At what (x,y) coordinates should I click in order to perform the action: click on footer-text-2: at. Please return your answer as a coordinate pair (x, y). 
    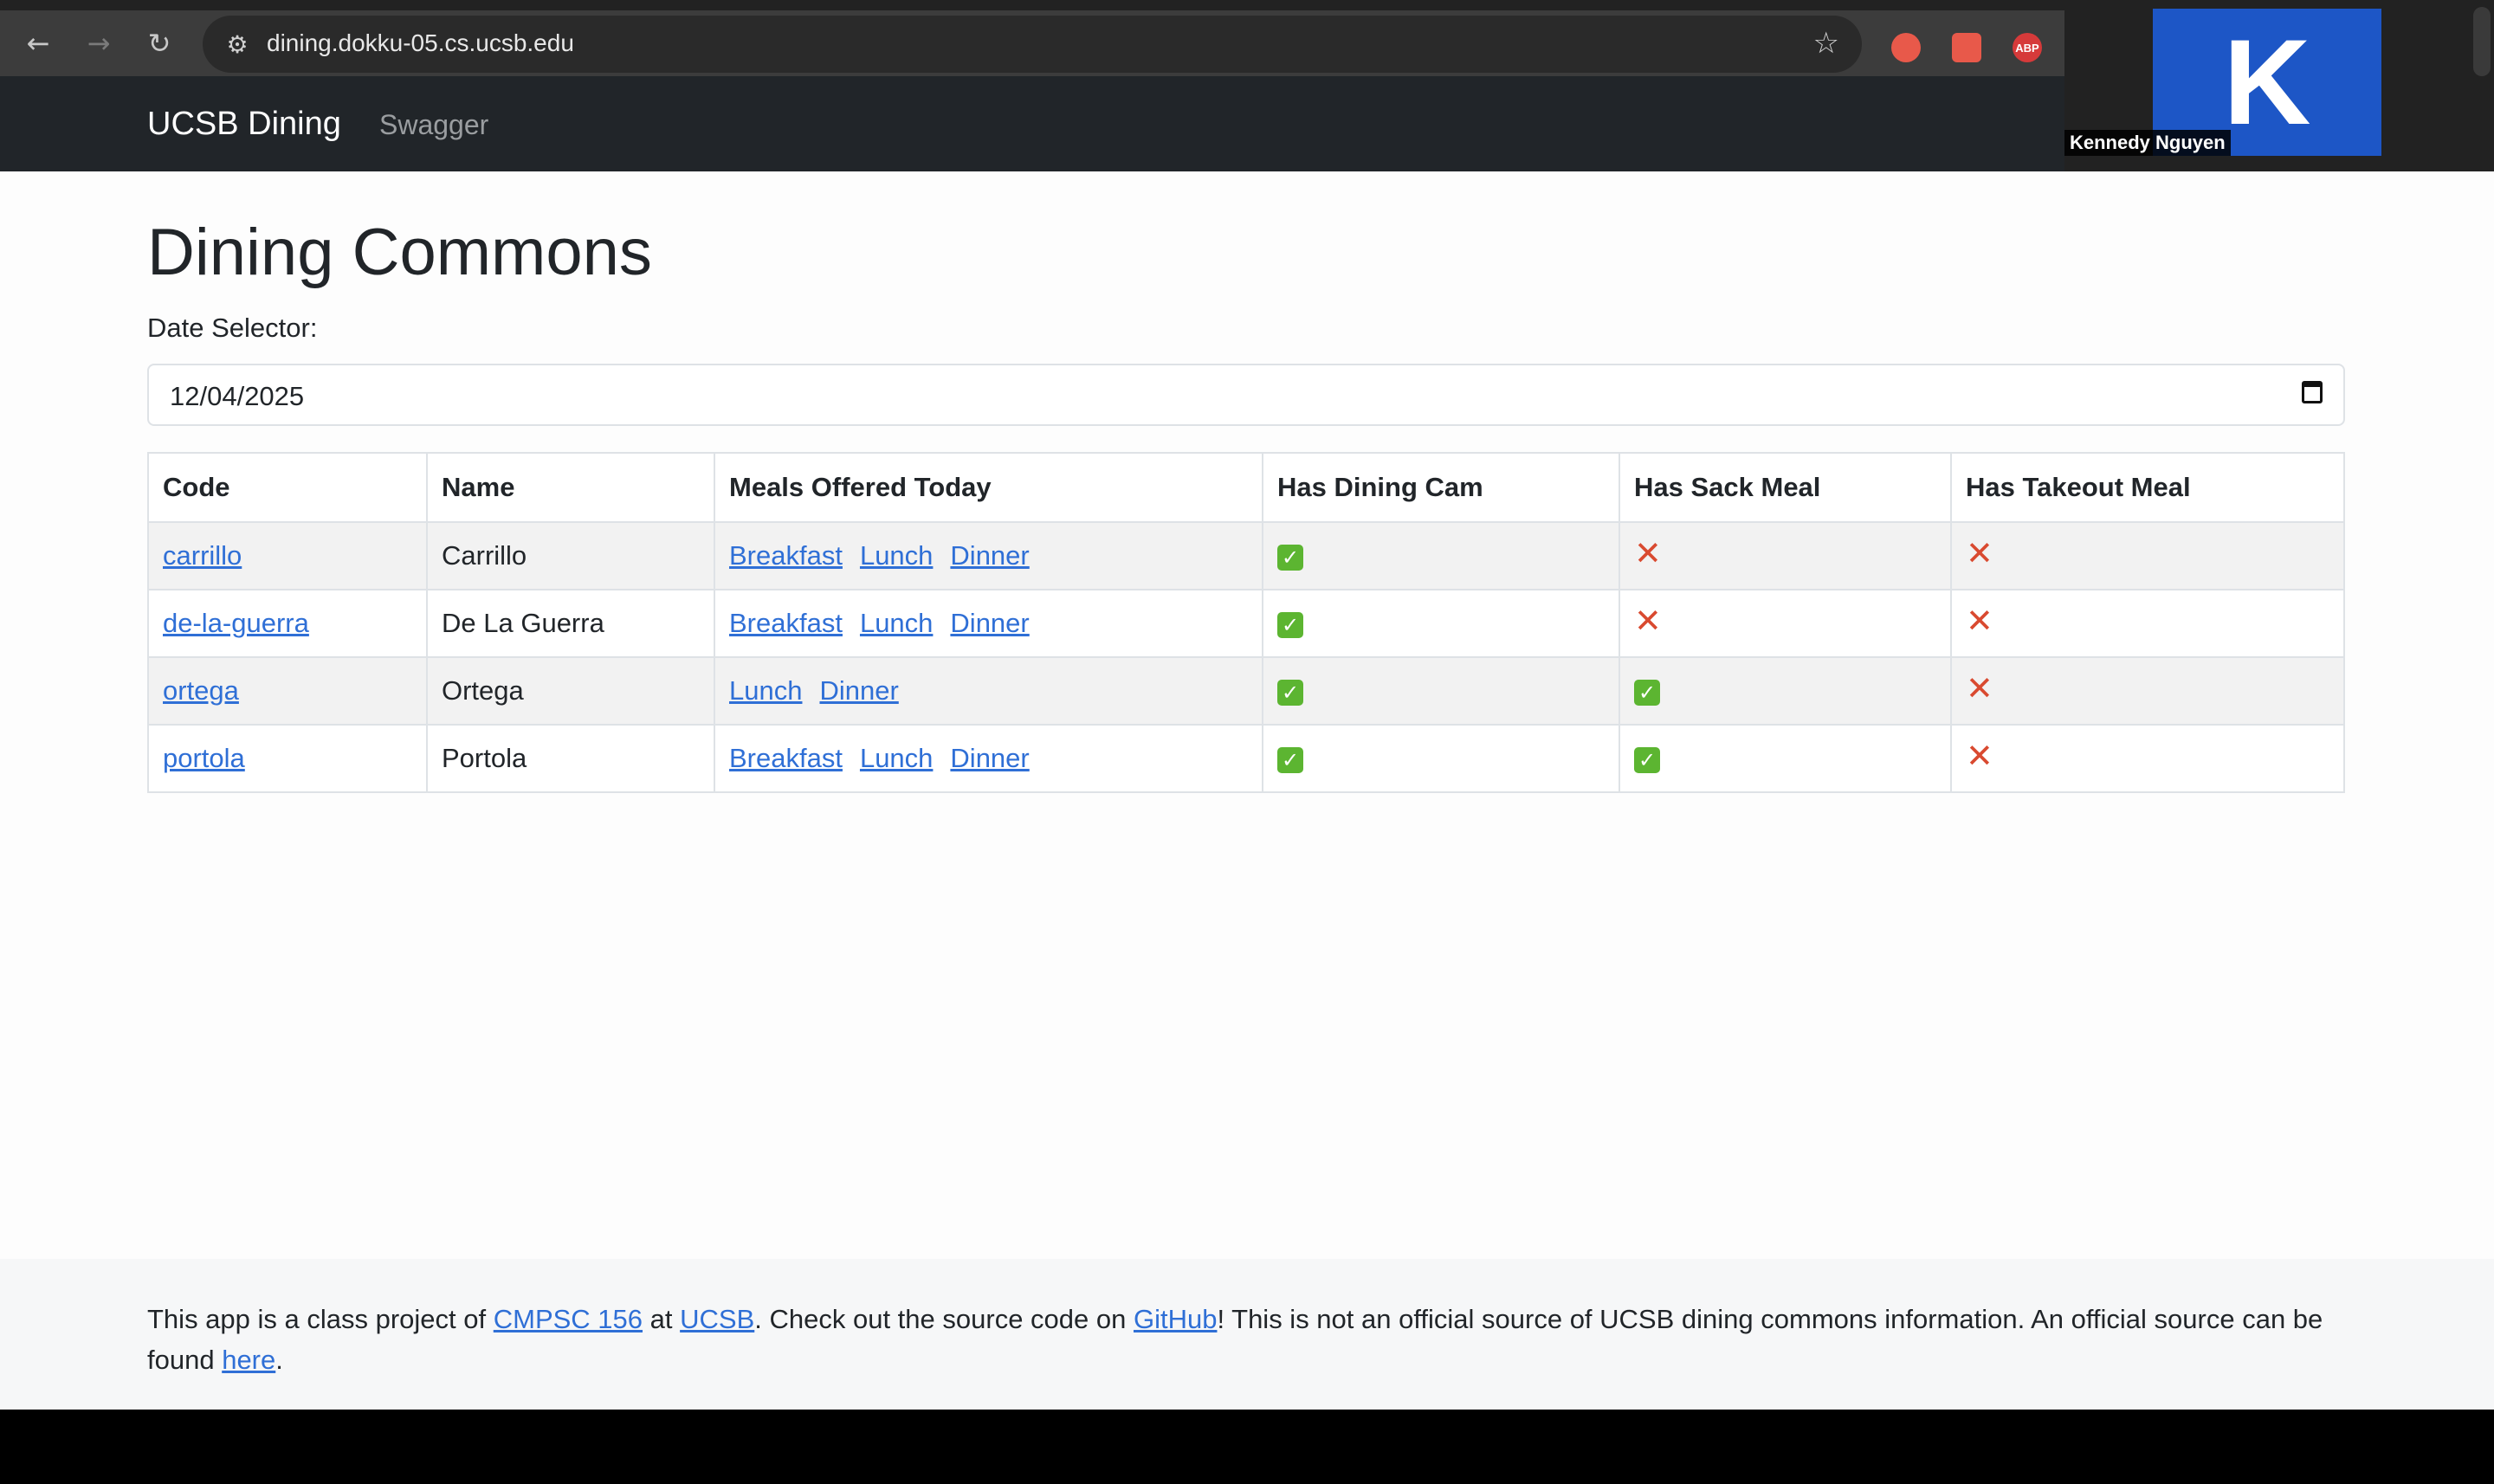
    Looking at the image, I should click on (662, 1319).